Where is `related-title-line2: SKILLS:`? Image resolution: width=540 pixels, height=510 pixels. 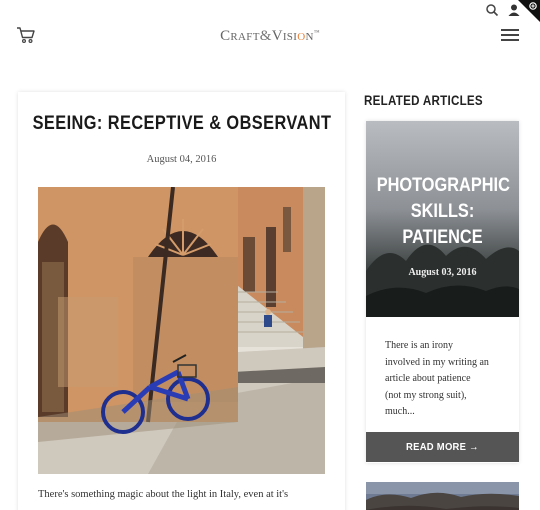 related-title-line2: SKILLS: is located at coordinates (442, 211).